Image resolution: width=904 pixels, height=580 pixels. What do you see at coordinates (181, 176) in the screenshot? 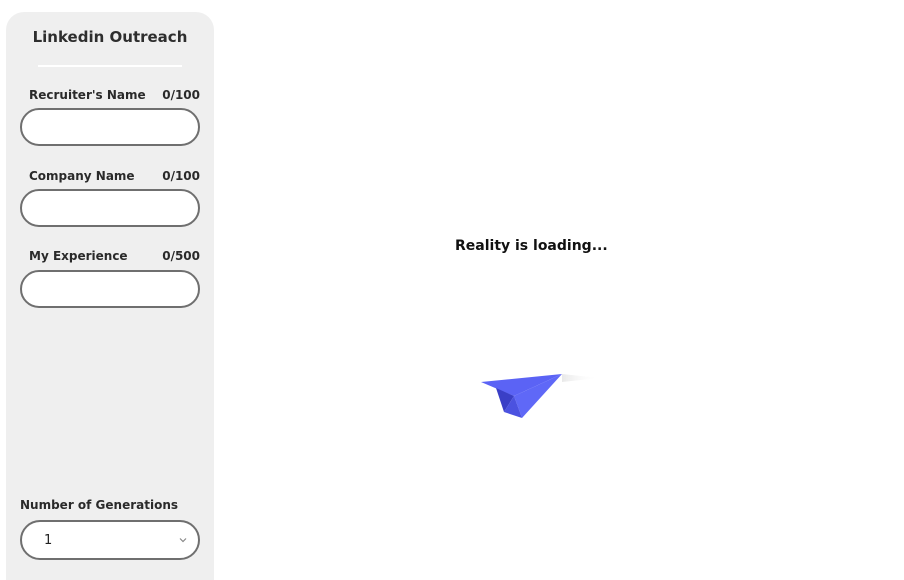
I see `company-name-count: 0/100` at bounding box center [181, 176].